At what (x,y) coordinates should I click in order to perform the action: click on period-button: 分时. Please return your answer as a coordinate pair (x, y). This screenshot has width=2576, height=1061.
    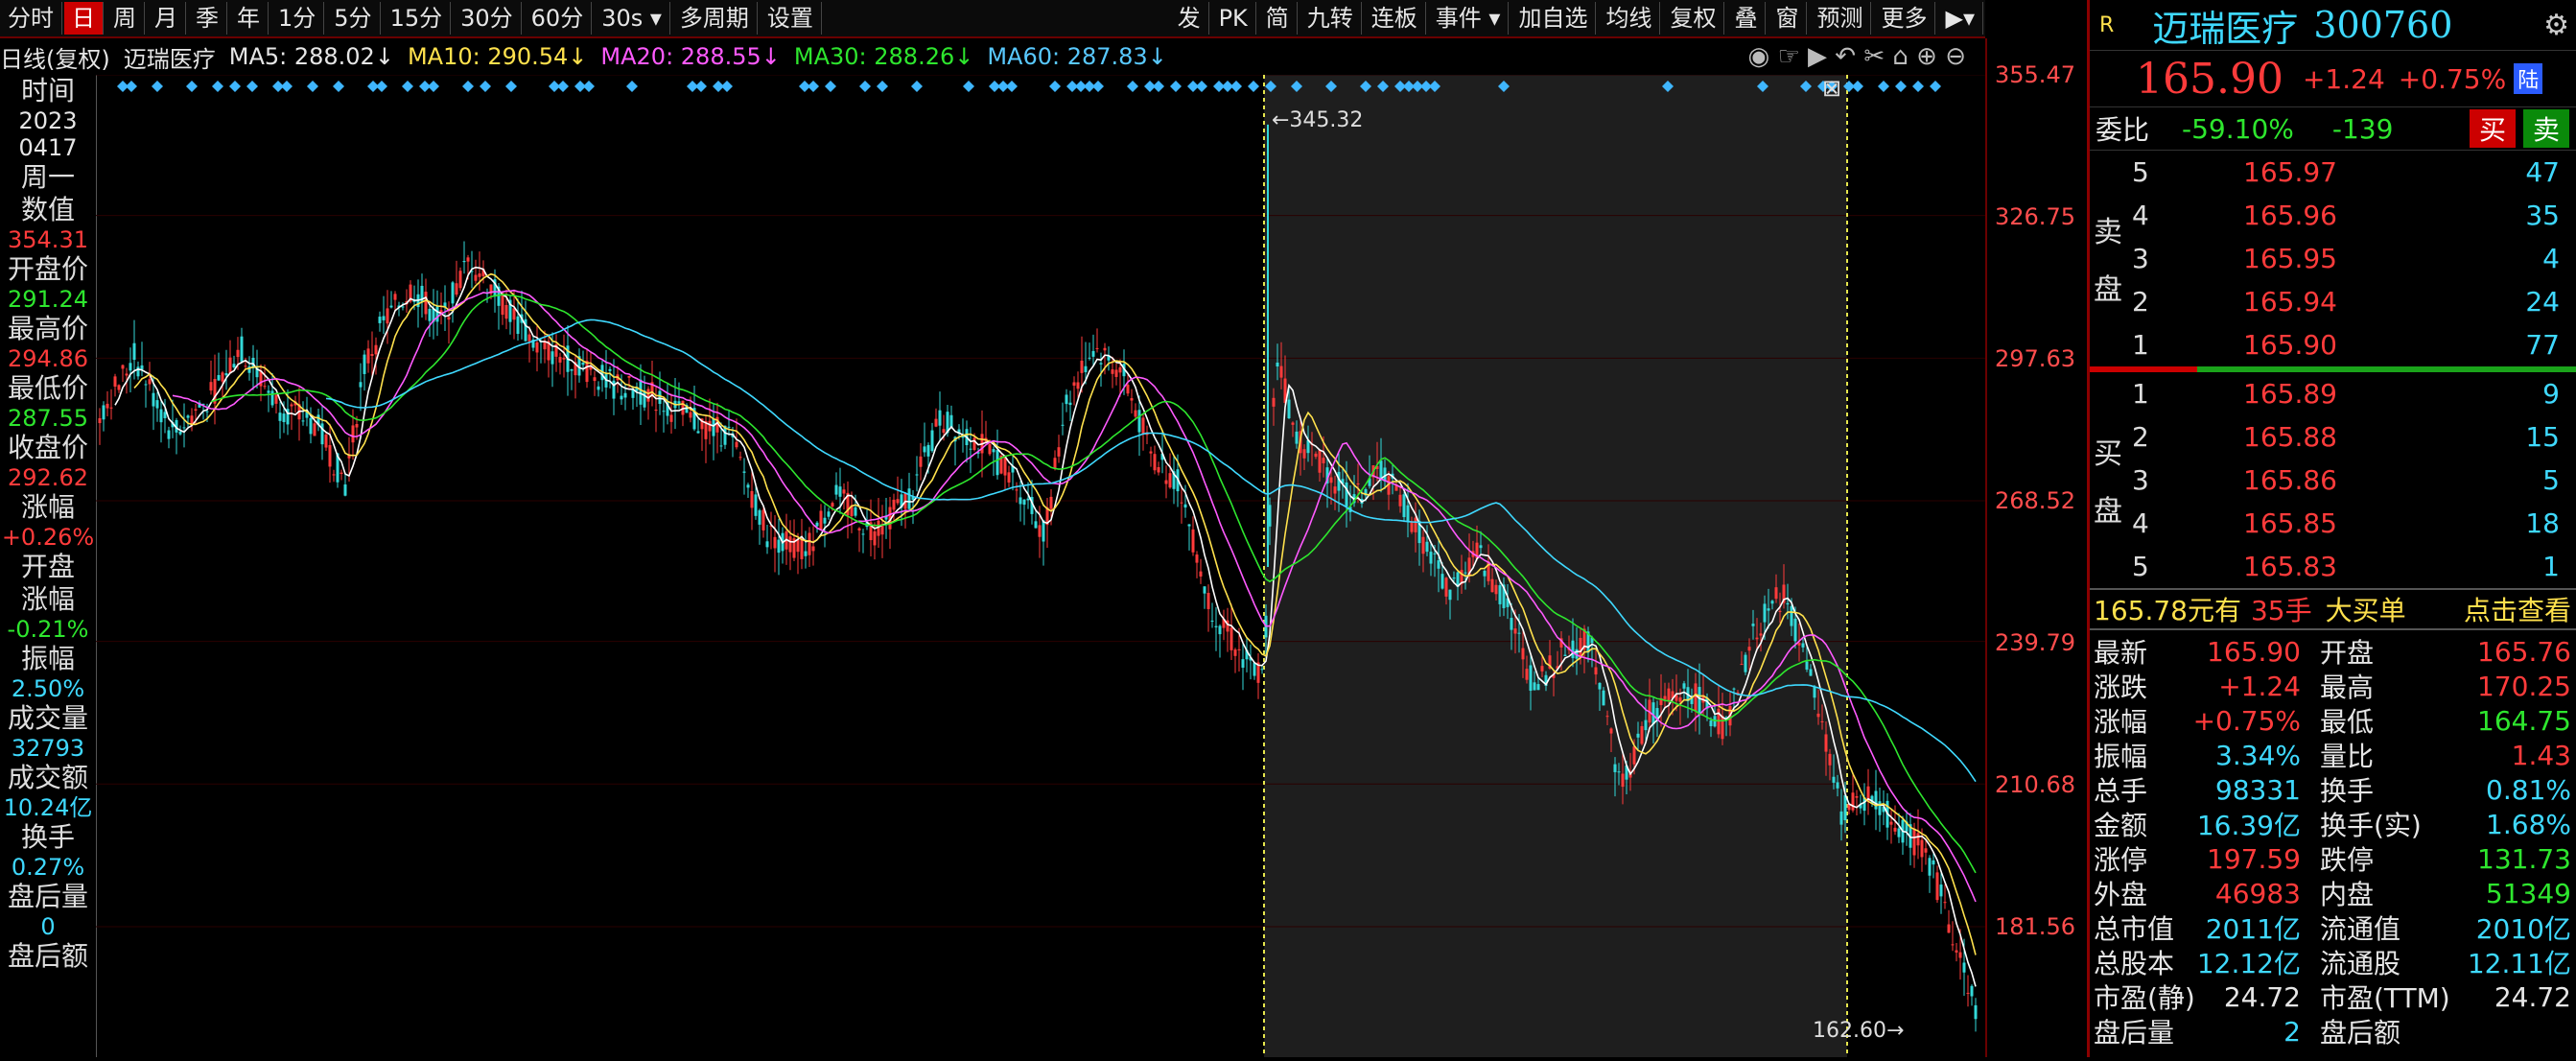
    Looking at the image, I should click on (31, 18).